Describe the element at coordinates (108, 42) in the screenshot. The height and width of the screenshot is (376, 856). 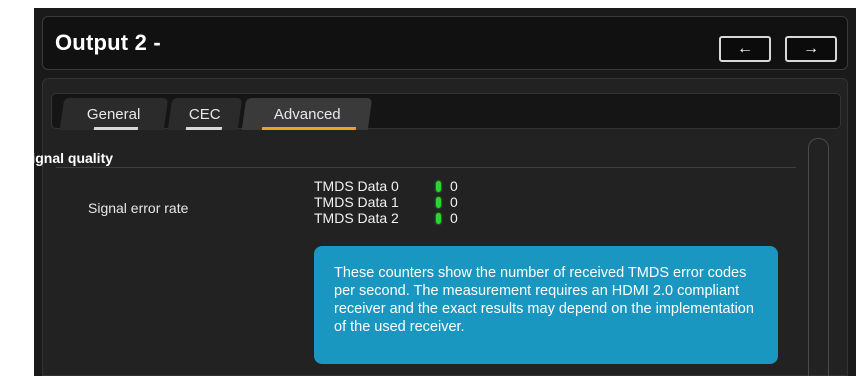
I see `page-title: Output 2 -` at that location.